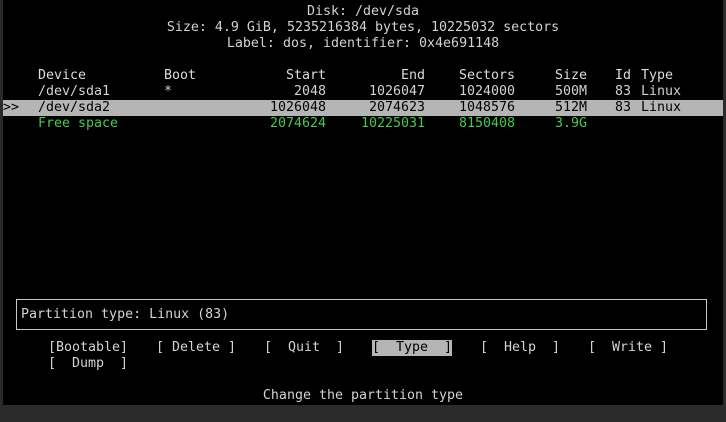  What do you see at coordinates (180, 75) in the screenshot?
I see `col-boot: Boot` at bounding box center [180, 75].